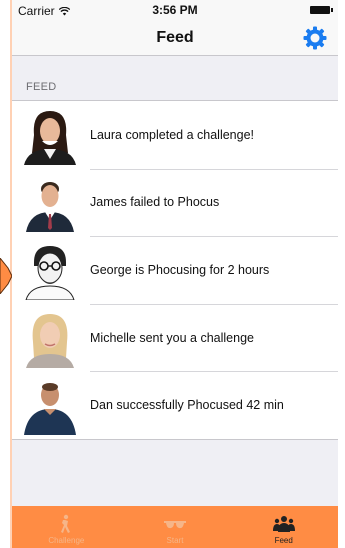 Image resolution: width=345 pixels, height=548 pixels. I want to click on list-item: Laura completed a challenge!, so click(175, 135).